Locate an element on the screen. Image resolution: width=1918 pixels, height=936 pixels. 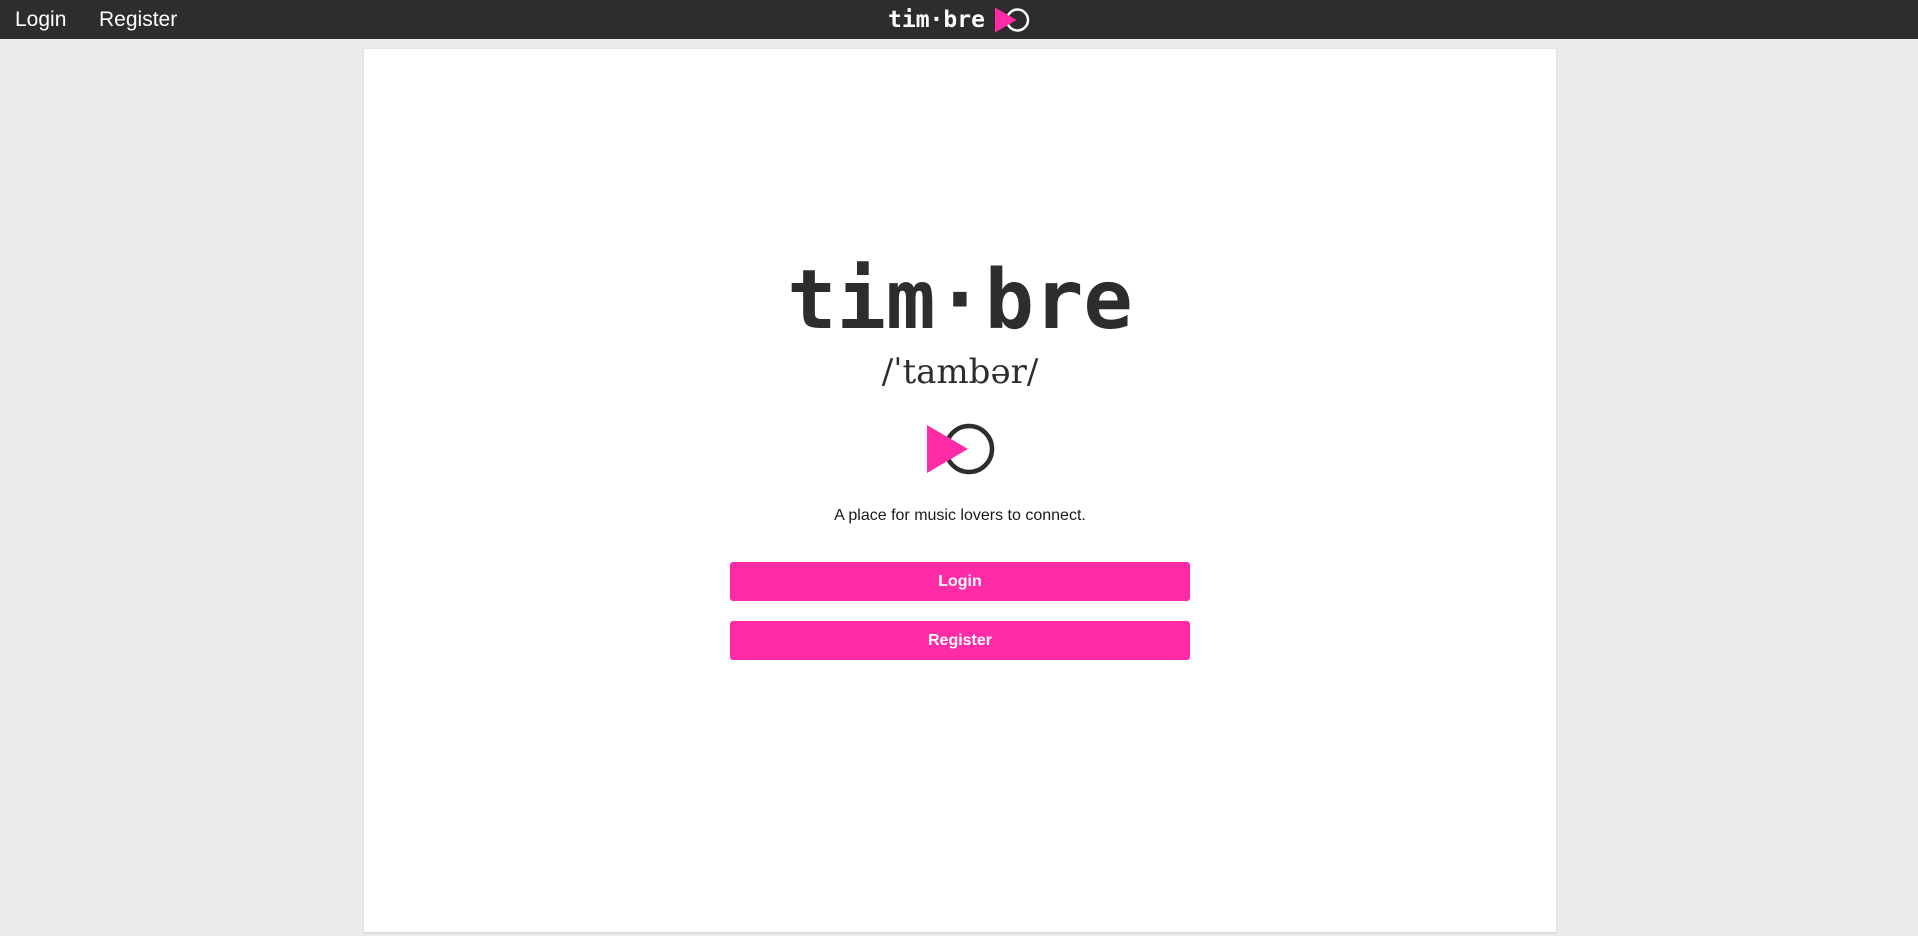
tagline: A place for music lovers to connect. is located at coordinates (960, 515).